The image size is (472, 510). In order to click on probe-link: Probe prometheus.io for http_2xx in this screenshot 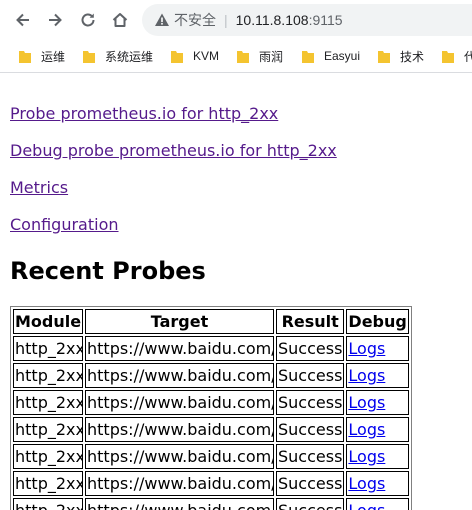, I will do `click(144, 113)`.